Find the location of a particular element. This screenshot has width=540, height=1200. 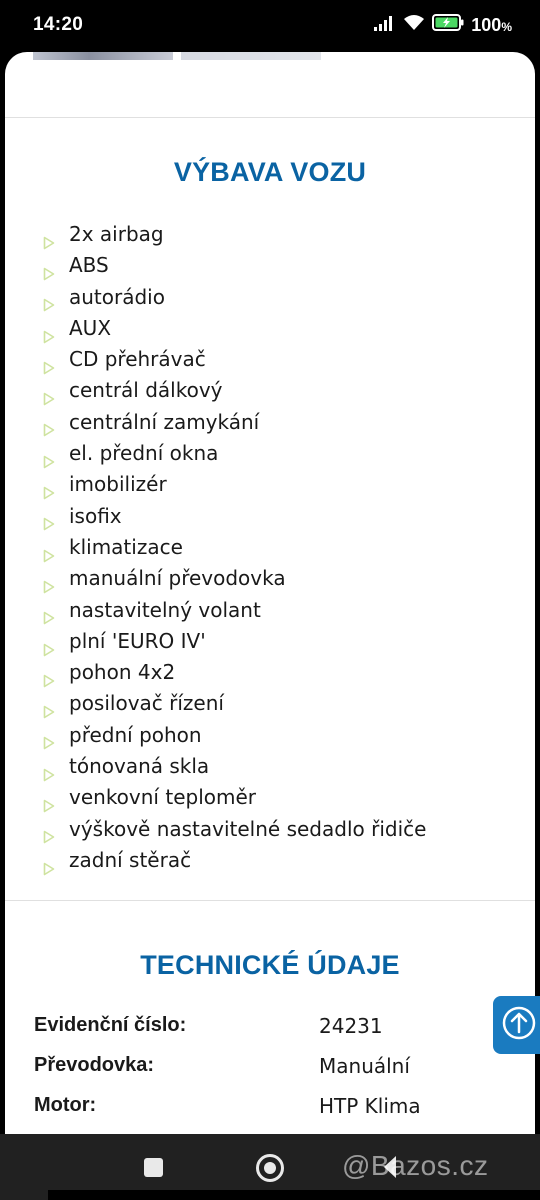

equipment-item: zadní stěrač is located at coordinates (234, 860).